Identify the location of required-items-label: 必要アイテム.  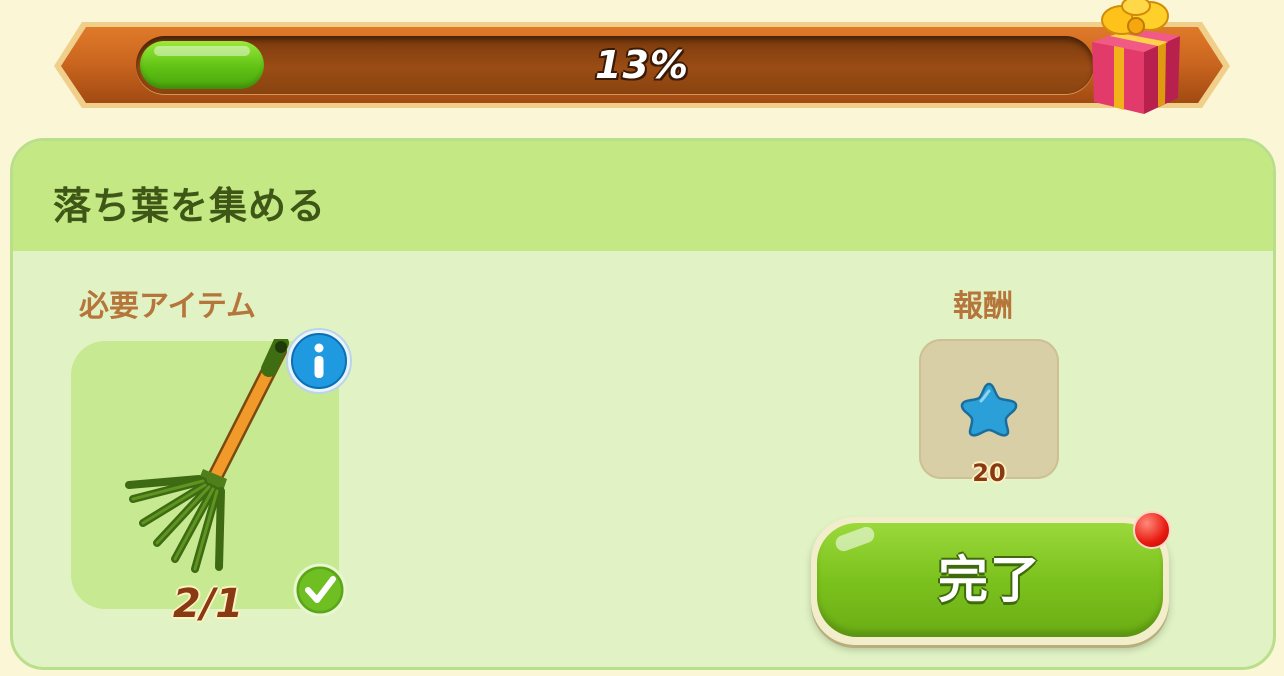
(167, 306).